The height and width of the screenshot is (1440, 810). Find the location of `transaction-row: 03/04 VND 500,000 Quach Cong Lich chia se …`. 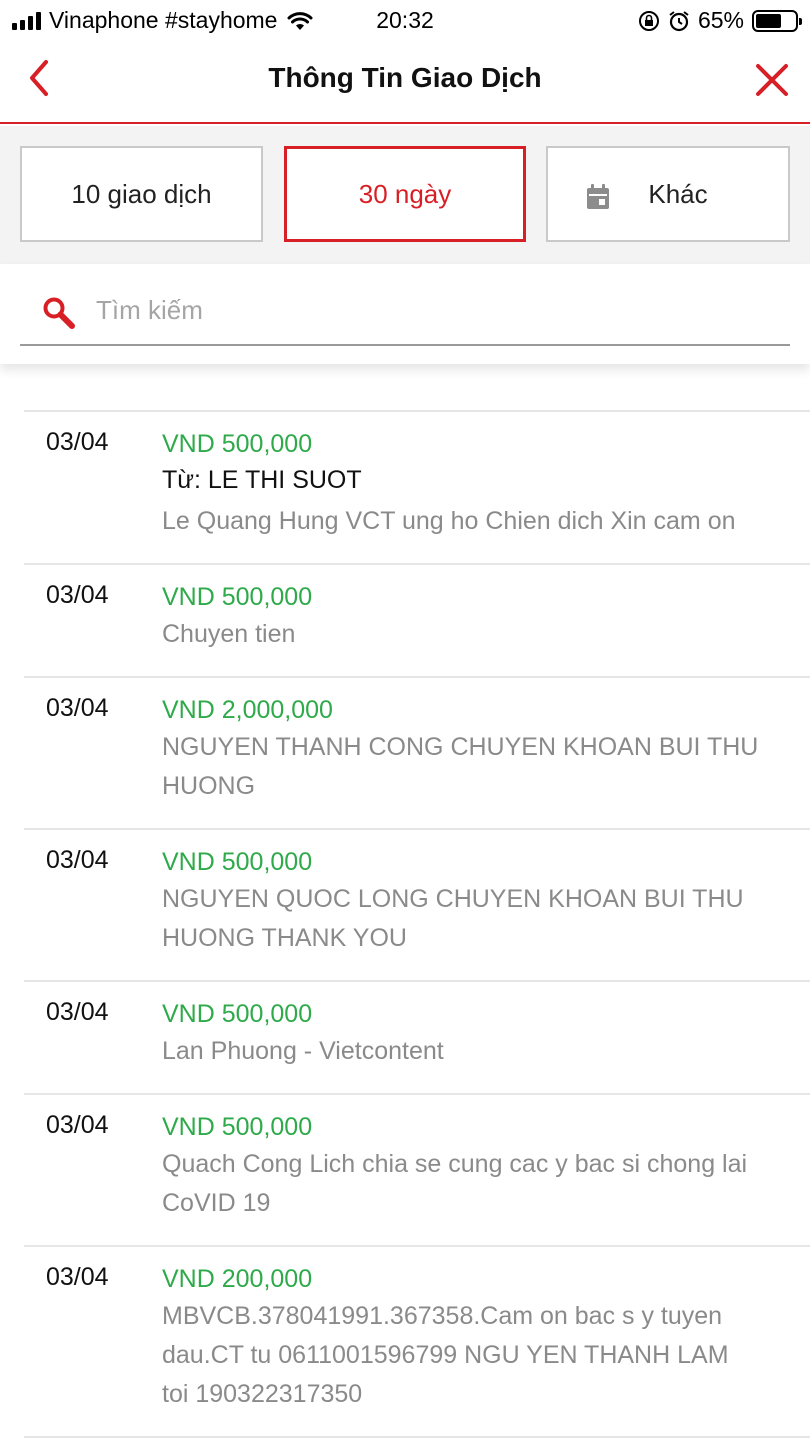

transaction-row: 03/04 VND 500,000 Quach Cong Lich chia se … is located at coordinates (417, 1169).